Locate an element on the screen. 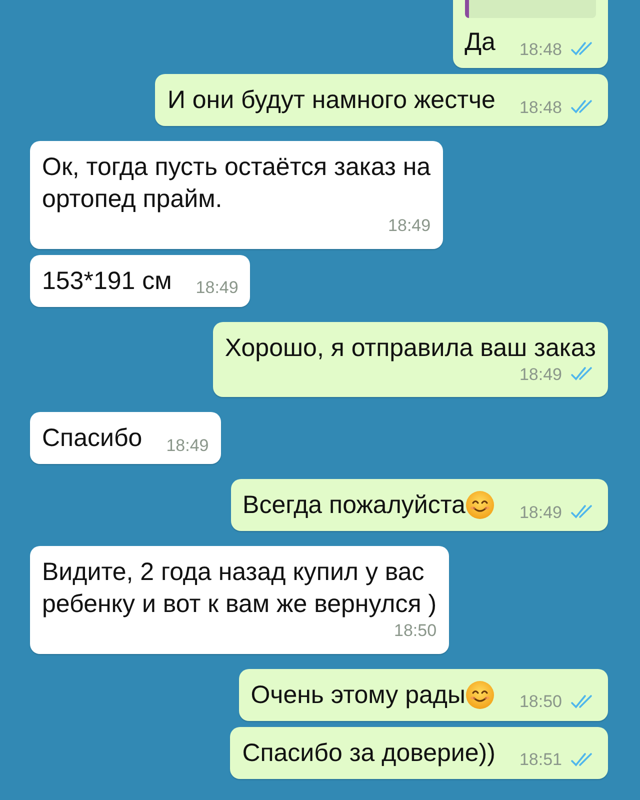 The width and height of the screenshot is (640, 800). message-text: Видите, 2 года назад купил у вас ребенку и вот к вам же вернулся ) is located at coordinates (239, 588).